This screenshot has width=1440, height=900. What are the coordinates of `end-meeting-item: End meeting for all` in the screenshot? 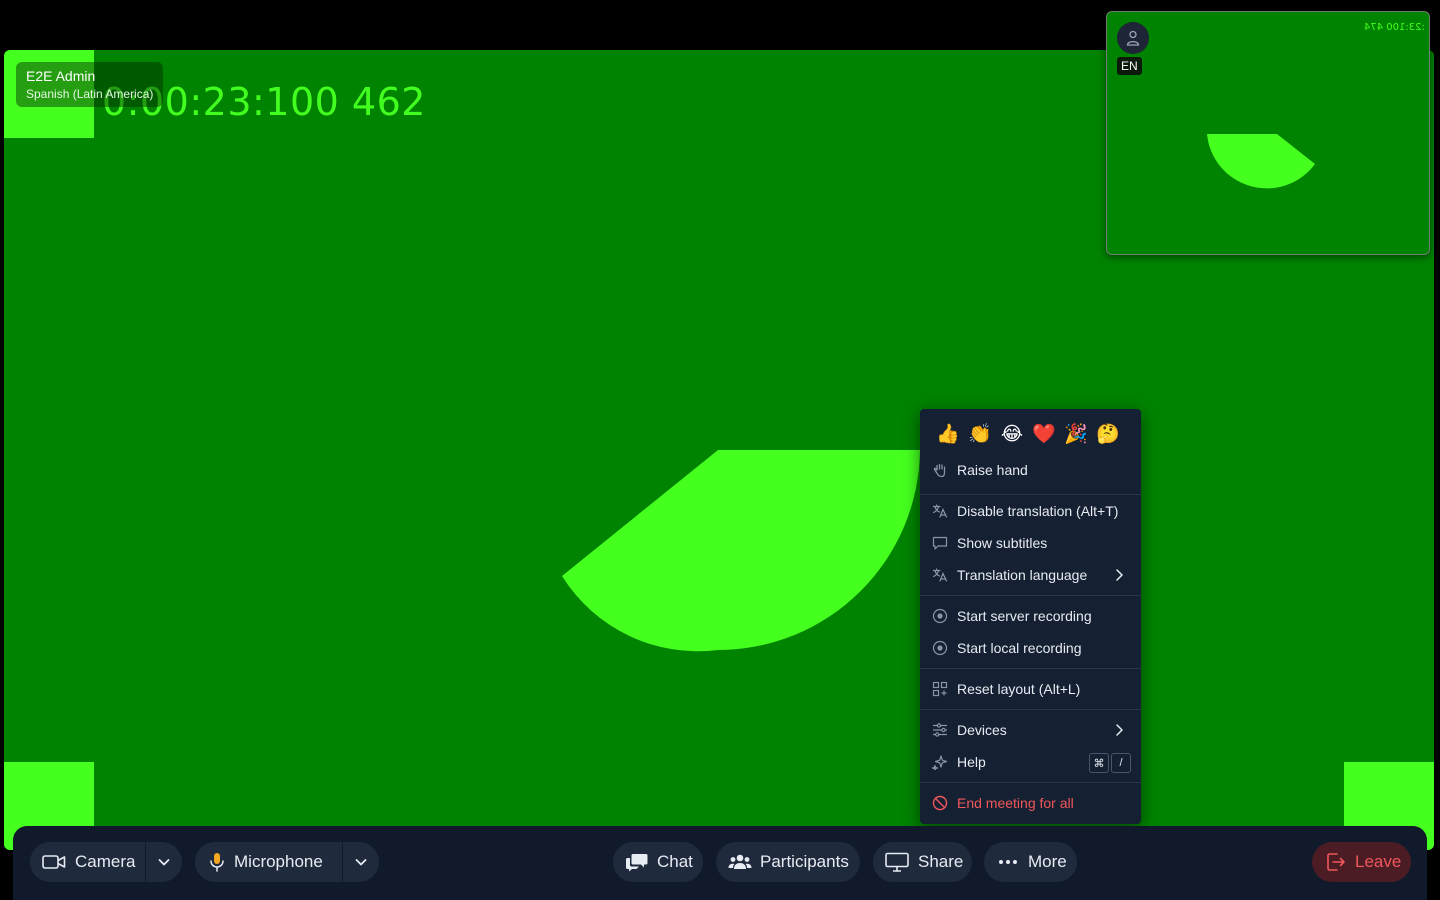 It's located at (1030, 803).